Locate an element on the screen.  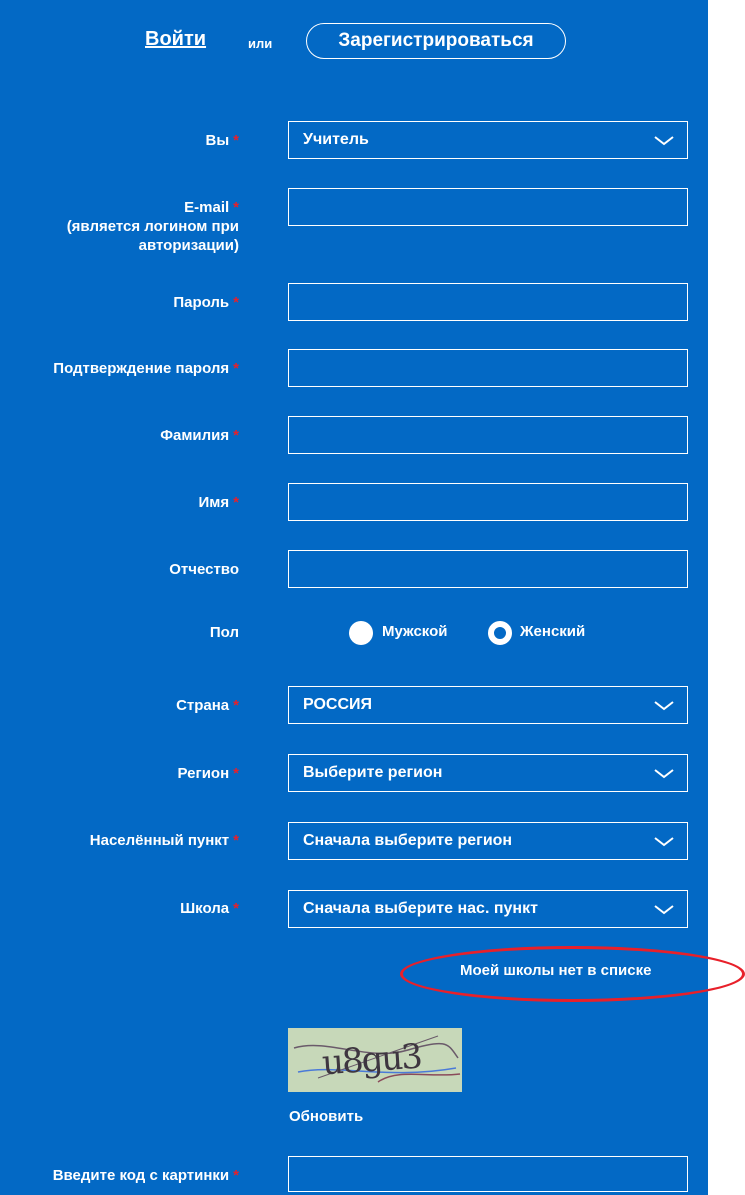
school-label: Школа * is located at coordinates (209, 908).